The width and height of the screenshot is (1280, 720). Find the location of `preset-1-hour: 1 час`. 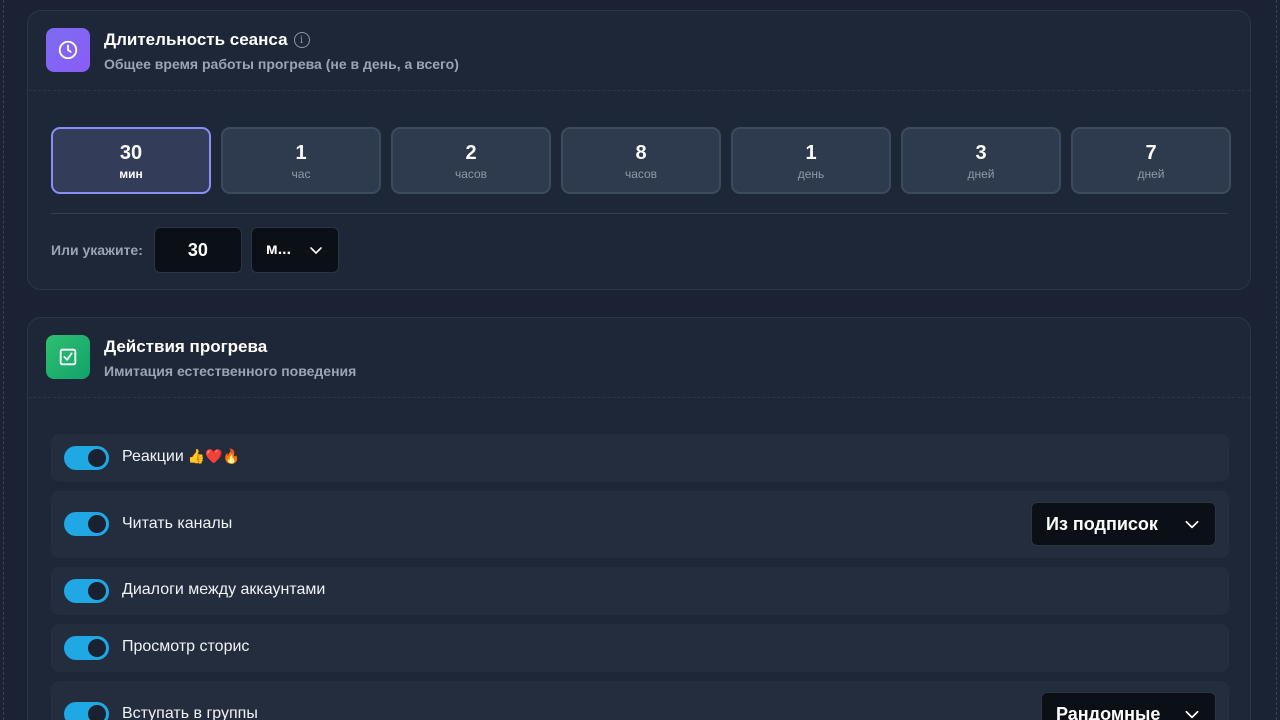

preset-1-hour: 1 час is located at coordinates (301, 160).